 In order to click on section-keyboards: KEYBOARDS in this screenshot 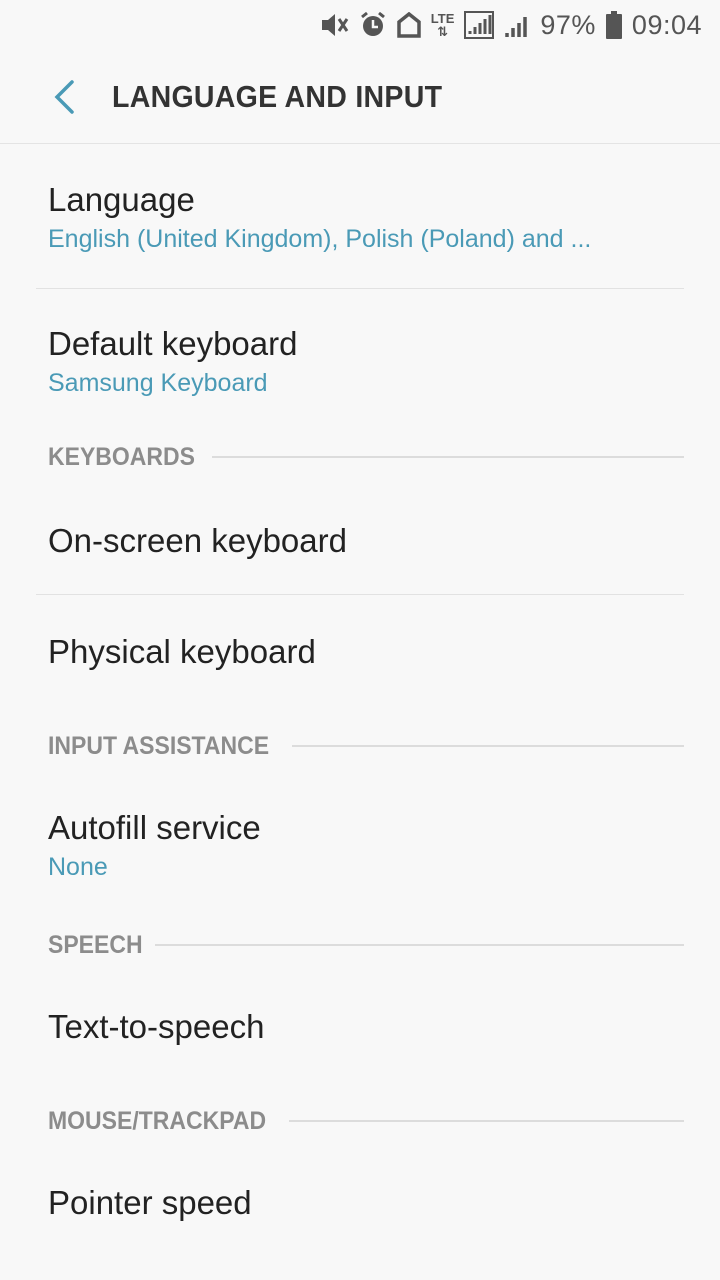, I will do `click(360, 457)`.